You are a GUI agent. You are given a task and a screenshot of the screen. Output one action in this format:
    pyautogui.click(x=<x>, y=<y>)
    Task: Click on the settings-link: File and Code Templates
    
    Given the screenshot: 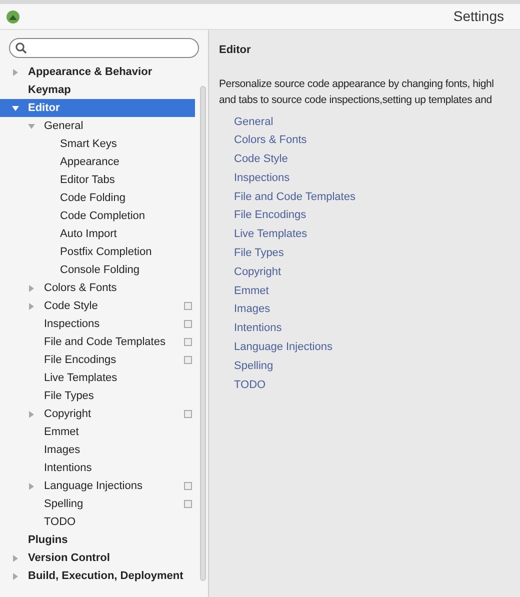 What is the action you would take?
    pyautogui.click(x=295, y=197)
    